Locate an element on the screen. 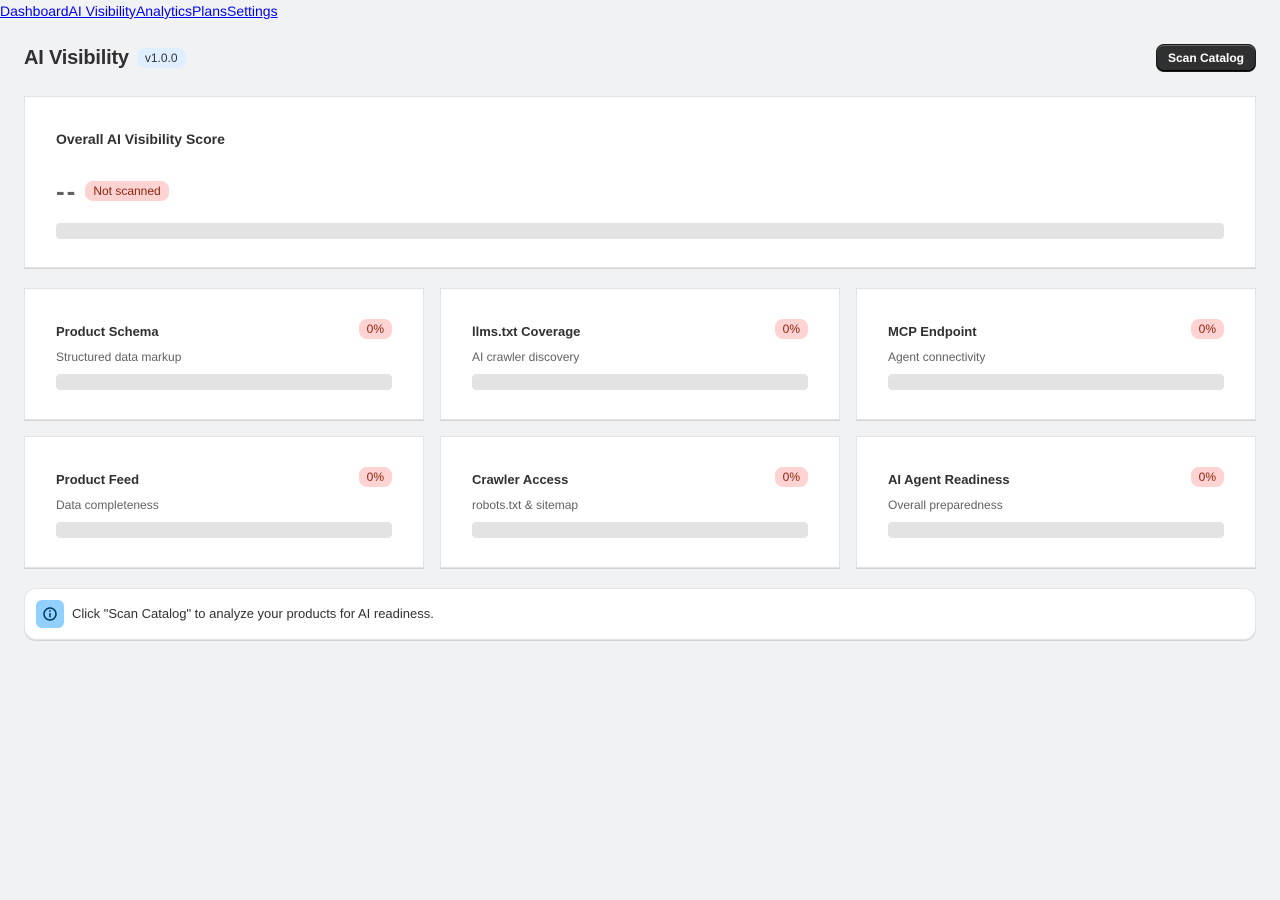 The height and width of the screenshot is (900, 1280). nav-link-settings: Settings is located at coordinates (252, 11).